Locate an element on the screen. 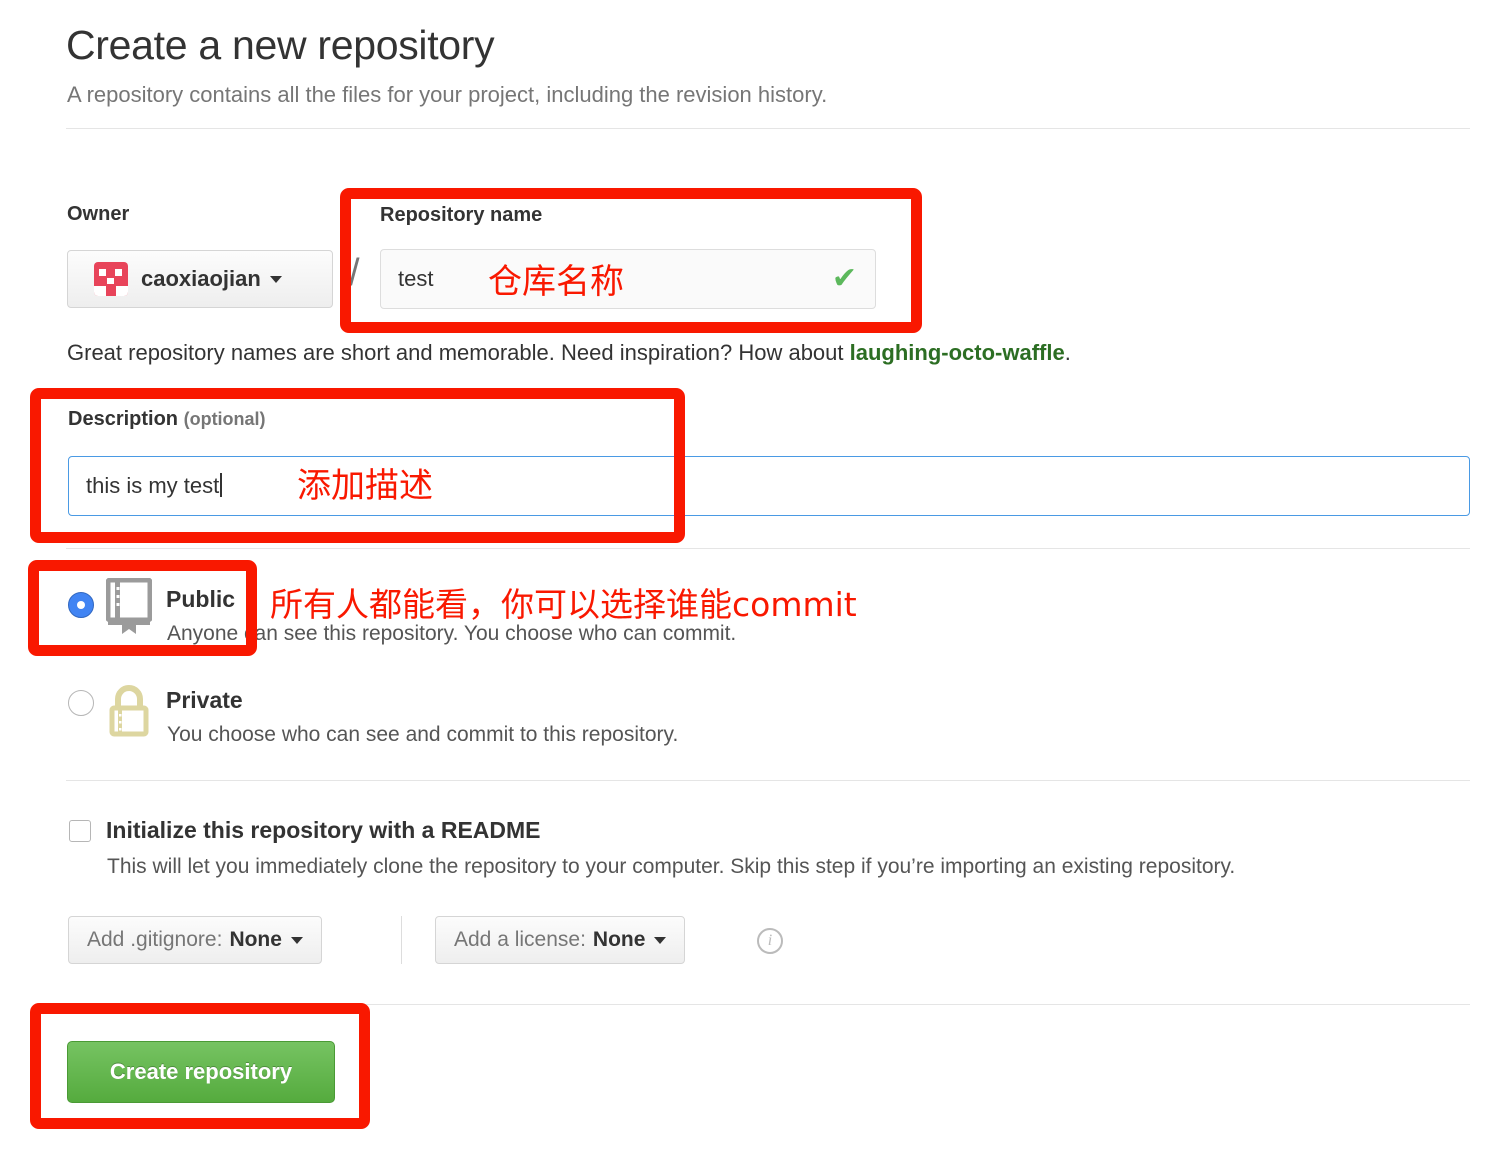 This screenshot has height=1164, width=1486. info-icon: i is located at coordinates (770, 941).